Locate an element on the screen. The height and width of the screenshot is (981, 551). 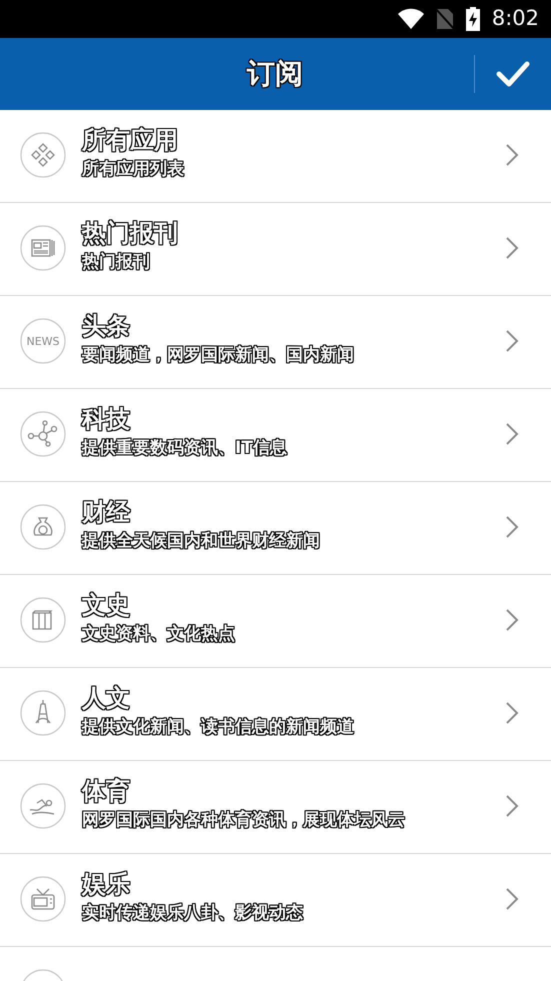
channel-description: 提供全天候国内和世界财经新闻 is located at coordinates (201, 541).